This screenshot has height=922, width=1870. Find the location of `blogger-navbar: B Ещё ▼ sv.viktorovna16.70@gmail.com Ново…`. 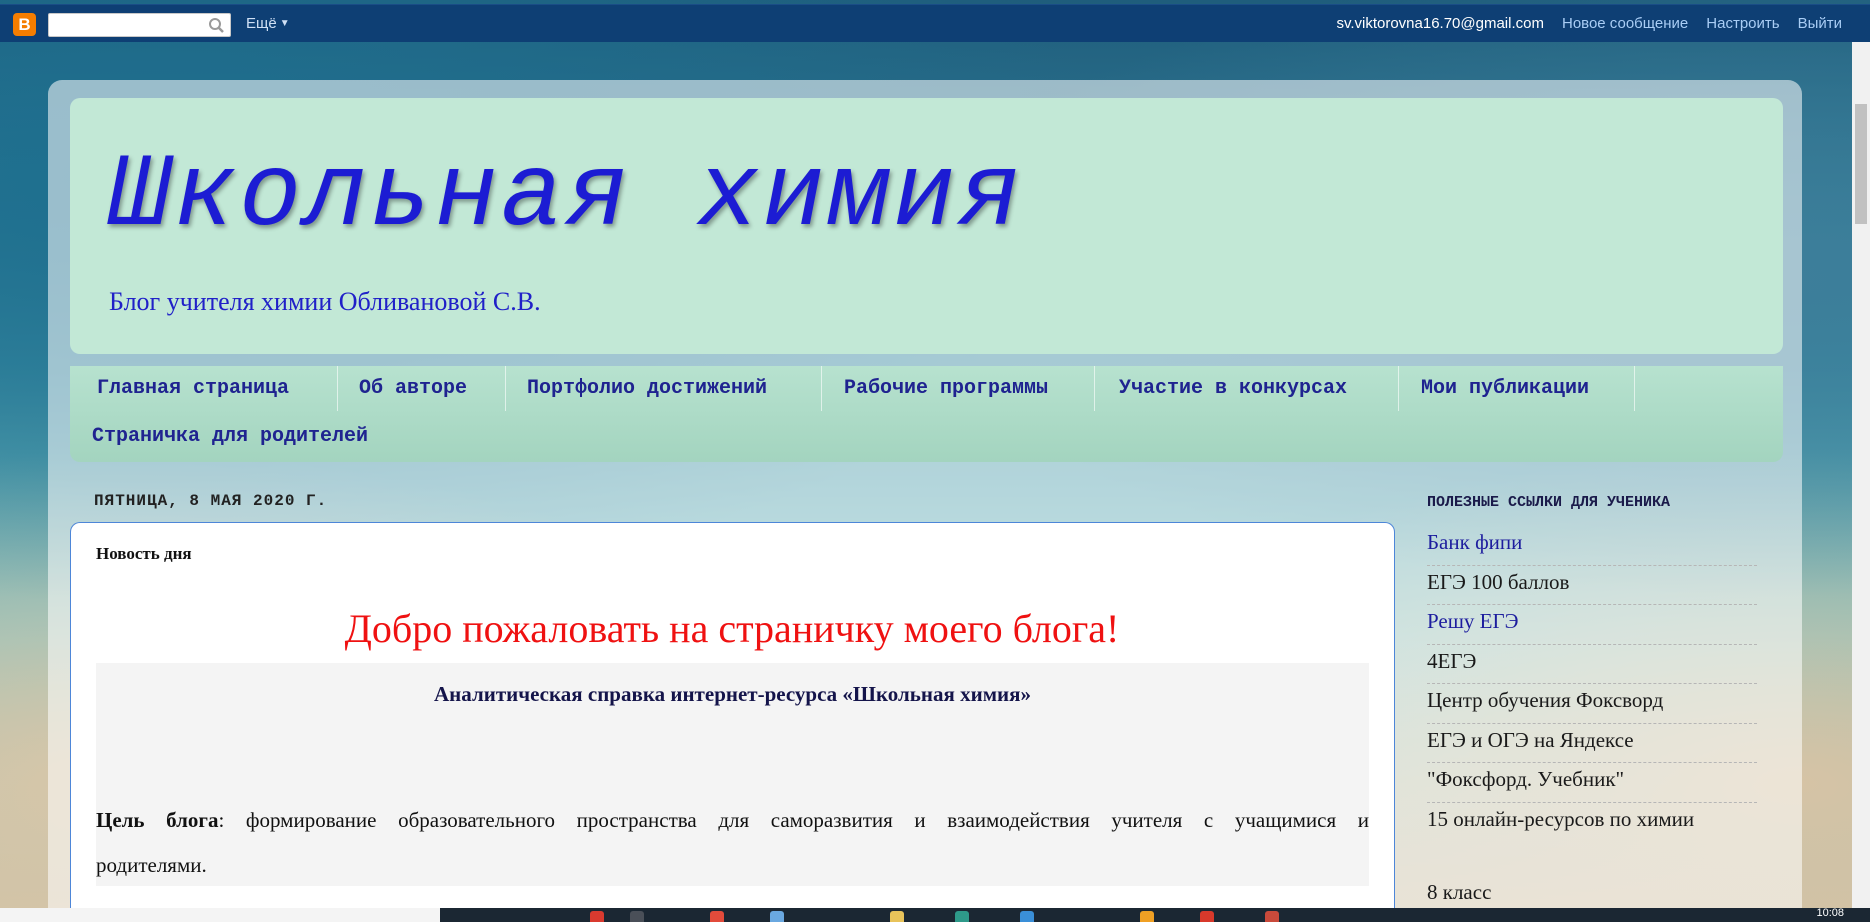

blogger-navbar: B Ещё ▼ sv.viktorovna16.70@gmail.com Ново… is located at coordinates (935, 23).